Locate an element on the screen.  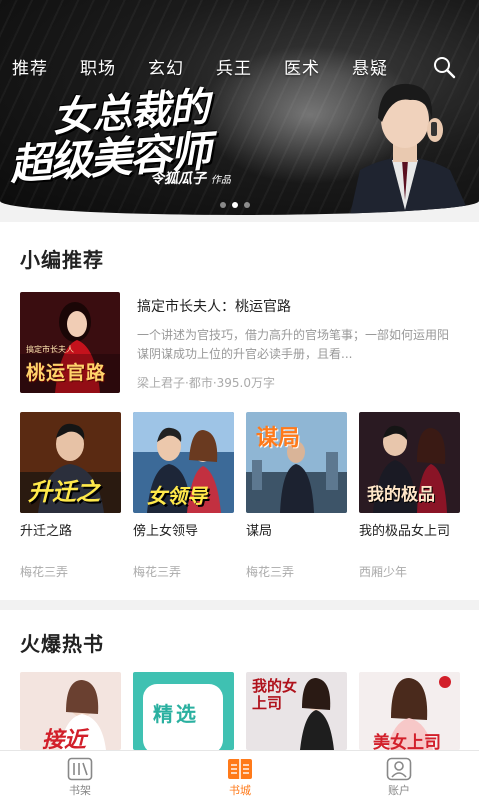
hot-cover-title: 精选 is located at coordinates (176, 714).